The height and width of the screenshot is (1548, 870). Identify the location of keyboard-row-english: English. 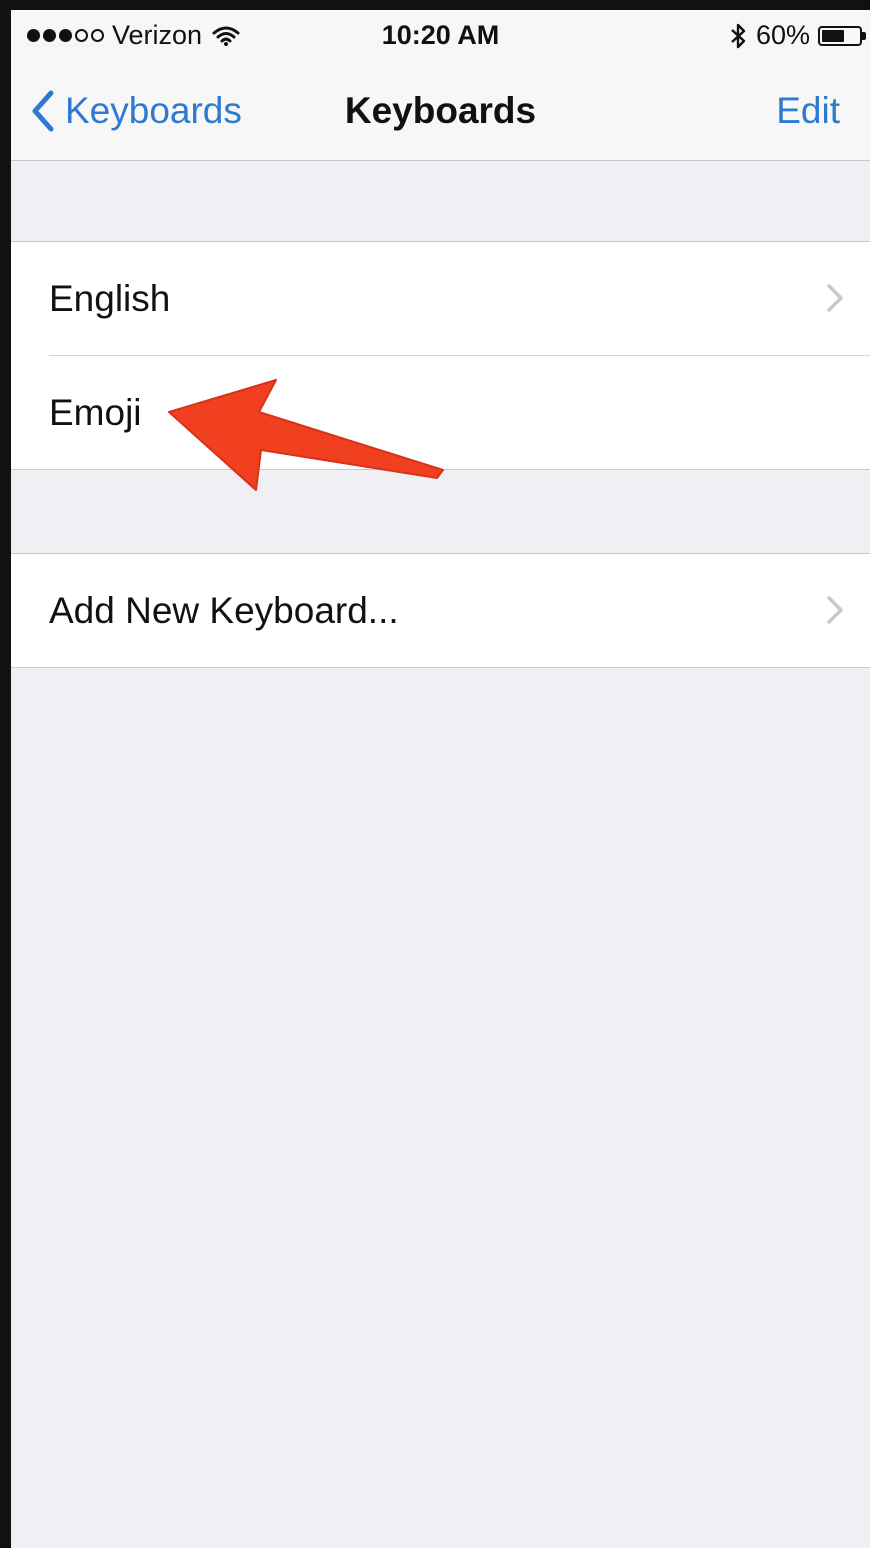
(440, 298).